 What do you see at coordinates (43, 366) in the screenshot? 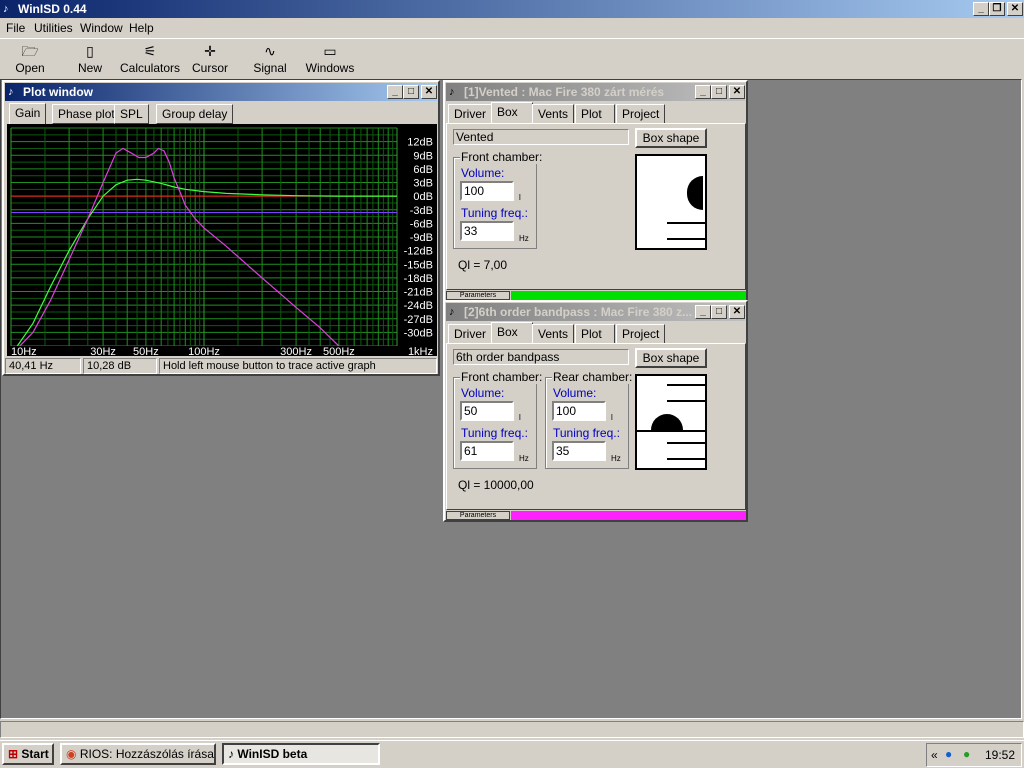
I see `status-frequency: 40,41 Hz` at bounding box center [43, 366].